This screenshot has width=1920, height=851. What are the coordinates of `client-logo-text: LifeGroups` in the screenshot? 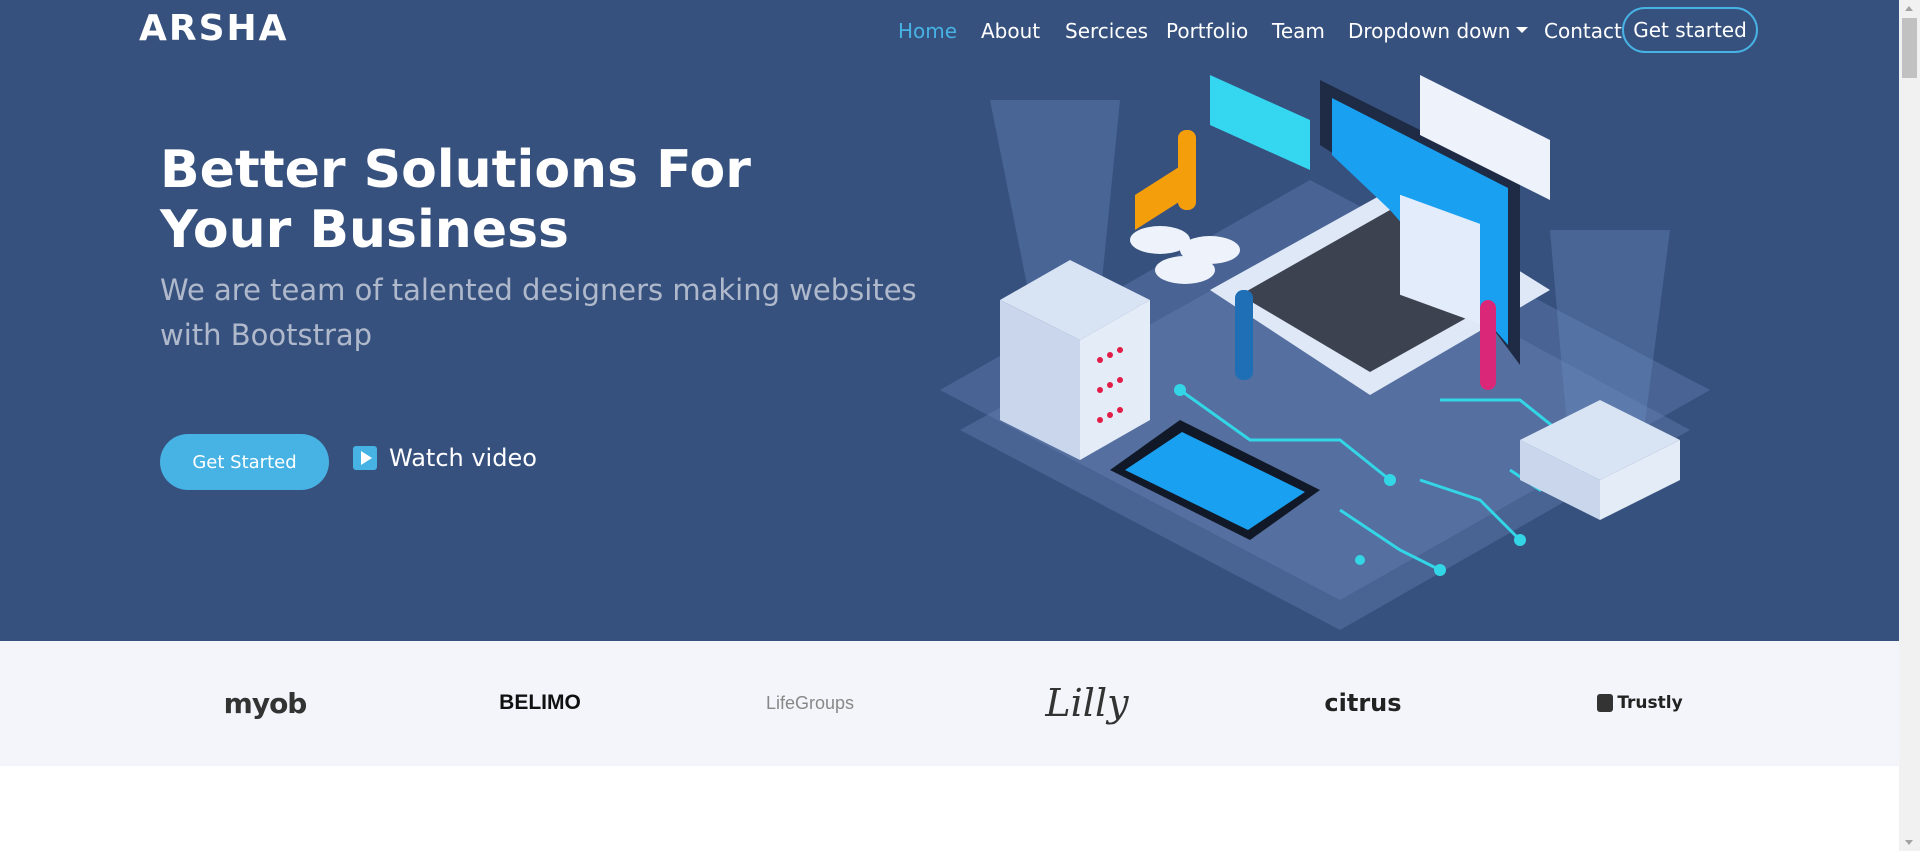 It's located at (810, 702).